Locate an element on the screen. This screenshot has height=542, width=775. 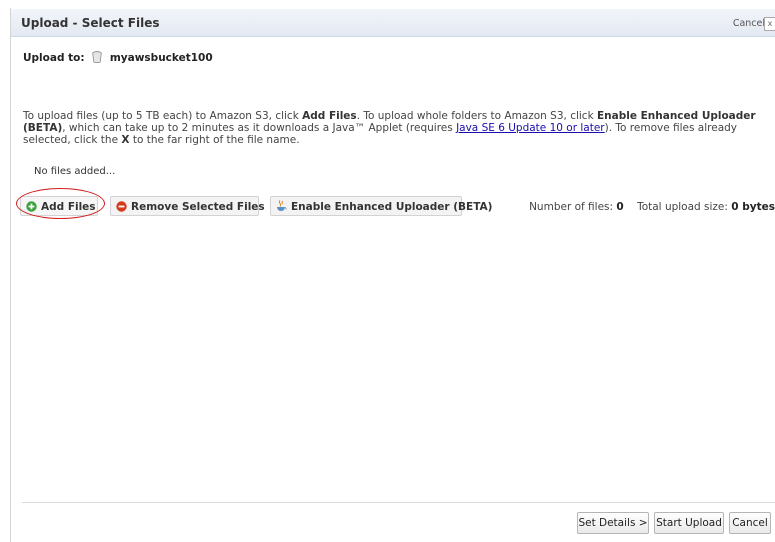
remove-selected-files-label: Remove Selected Files is located at coordinates (198, 207).